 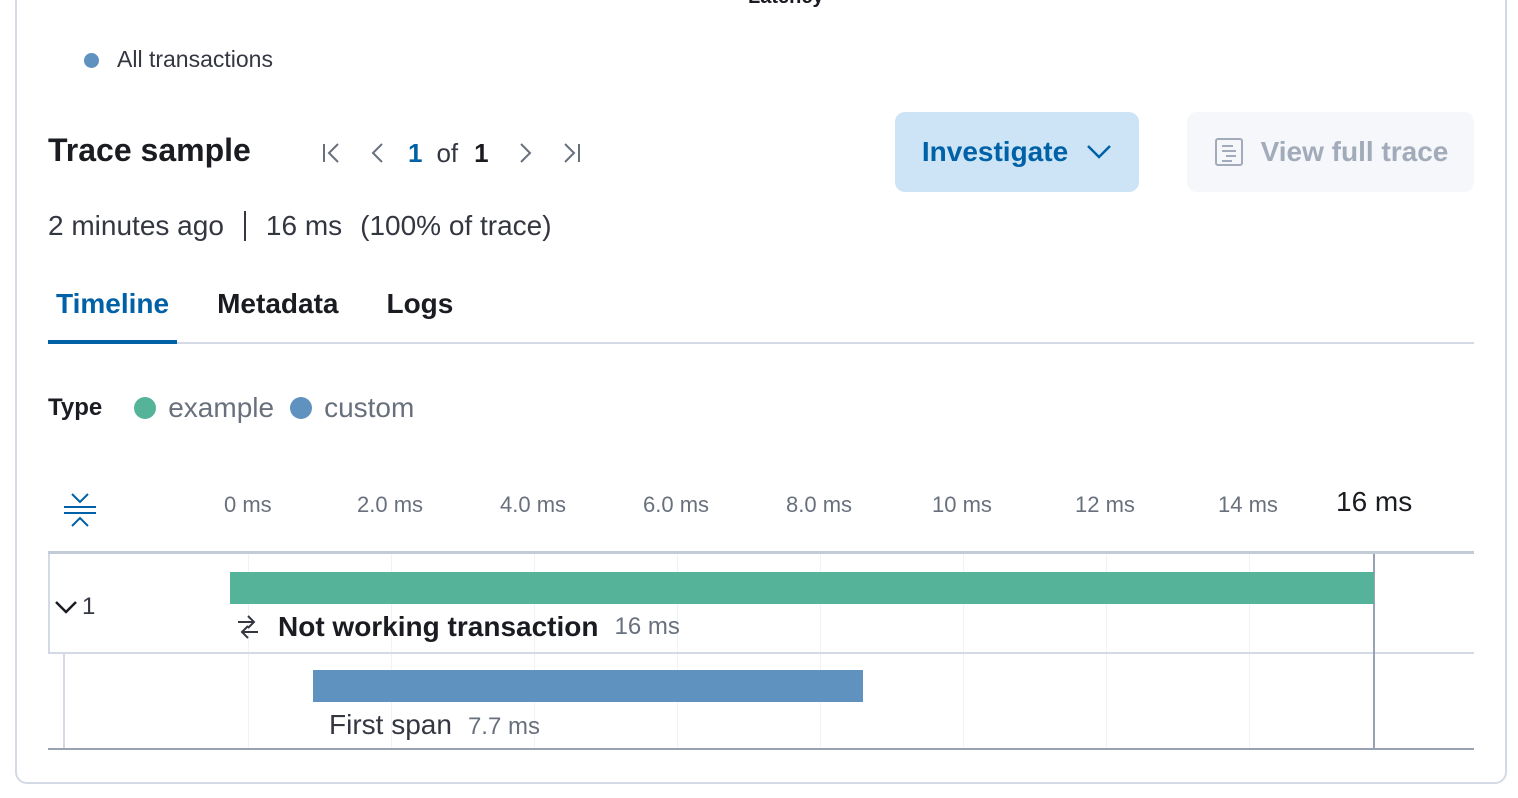 What do you see at coordinates (802, 588) in the screenshot?
I see `transaction-bar` at bounding box center [802, 588].